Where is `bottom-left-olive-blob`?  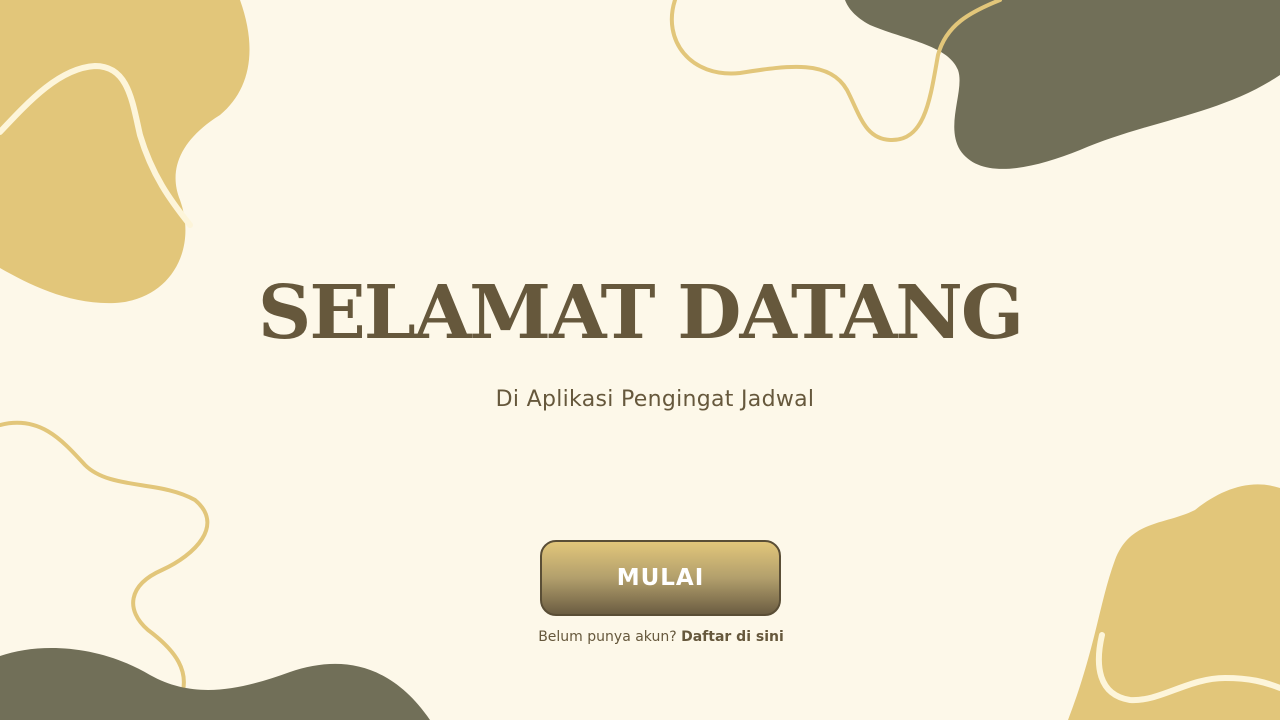
bottom-left-olive-blob is located at coordinates (215, 683).